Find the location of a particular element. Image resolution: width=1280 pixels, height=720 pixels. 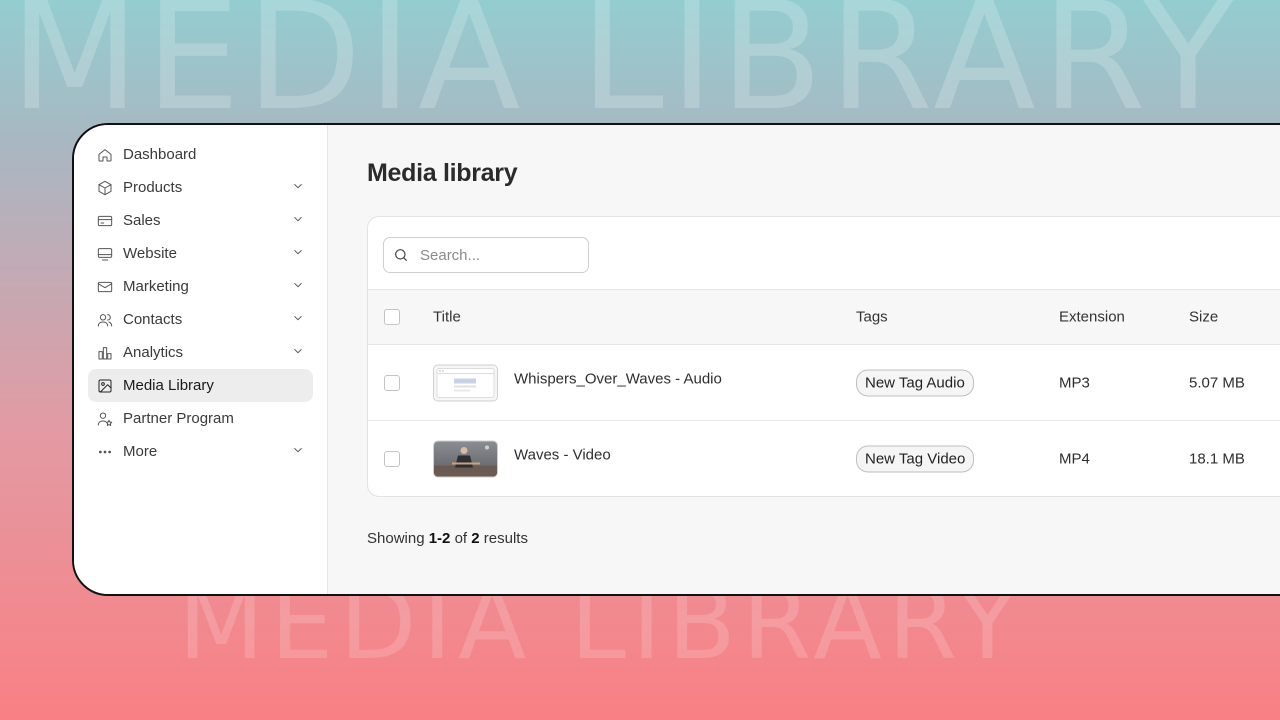

tag-cell: New Tag Audio is located at coordinates (915, 382).